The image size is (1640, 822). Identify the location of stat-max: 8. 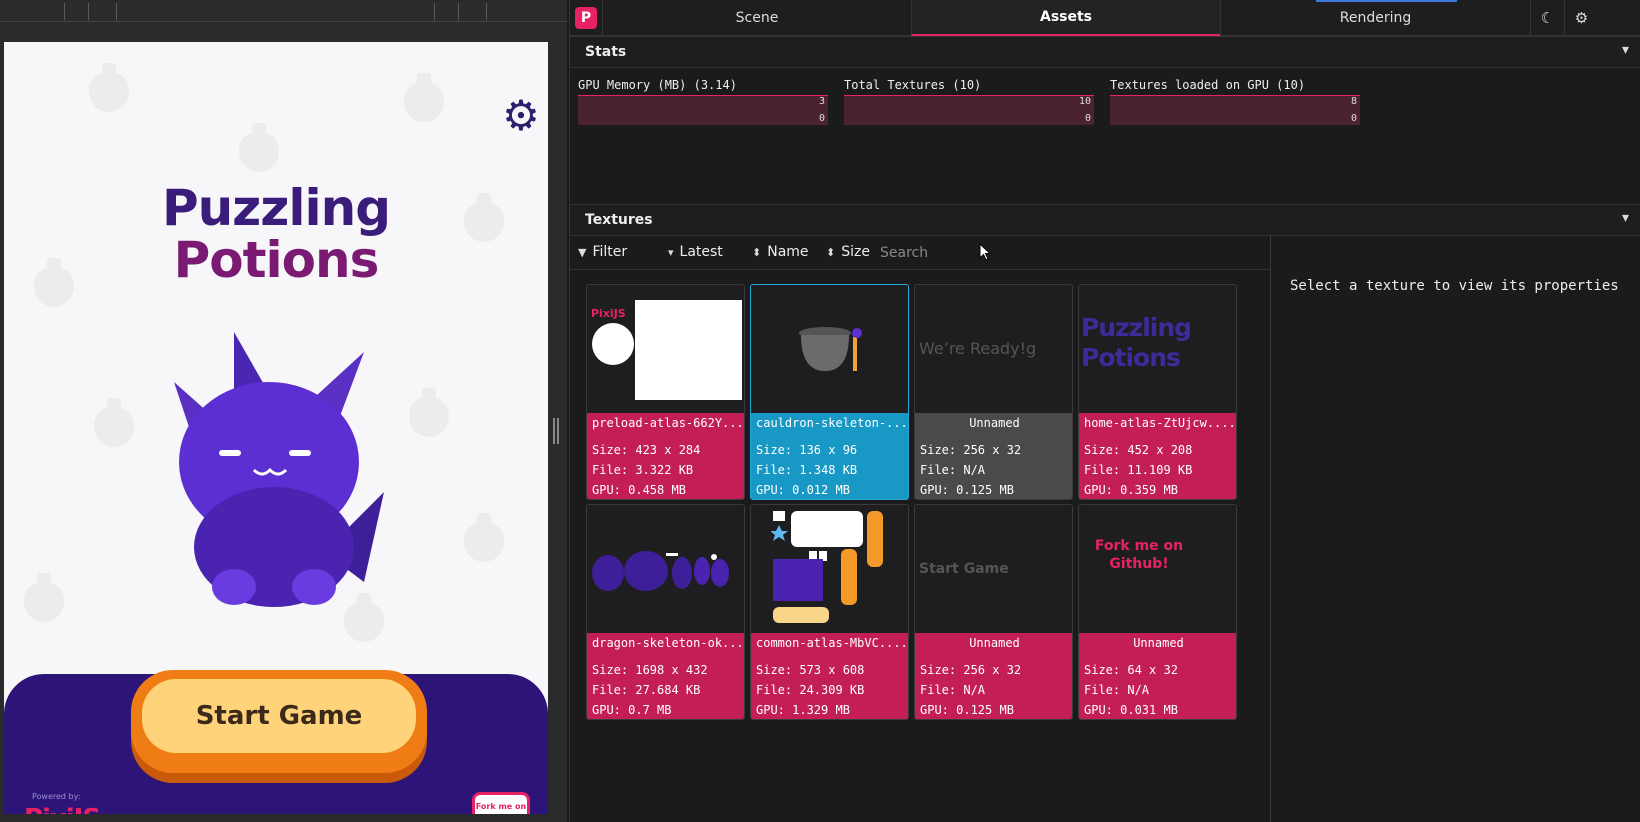
(1353, 101).